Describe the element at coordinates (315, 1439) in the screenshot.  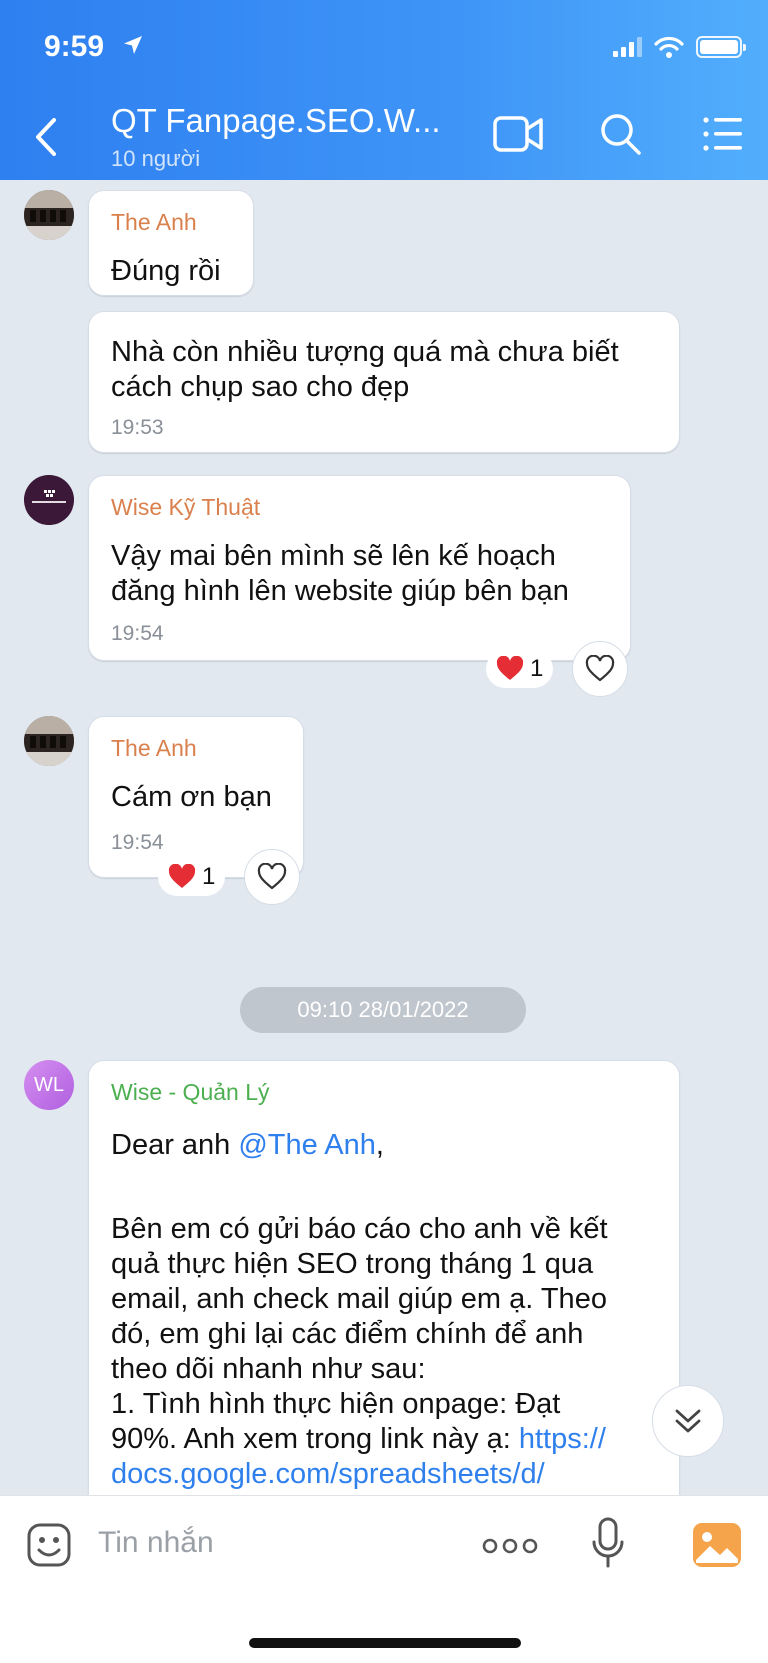
I see `link-intro-text: 90%. Anh xem trong link này ạ:` at that location.